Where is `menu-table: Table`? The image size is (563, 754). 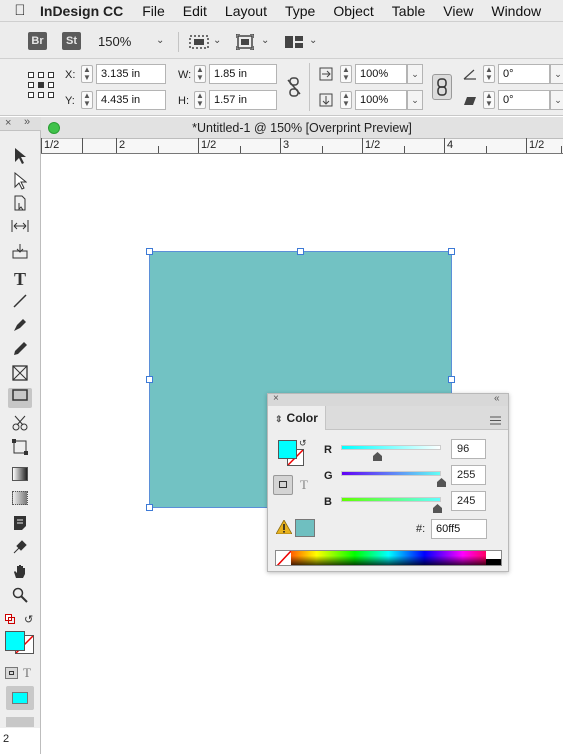
menu-table: Table is located at coordinates (408, 11).